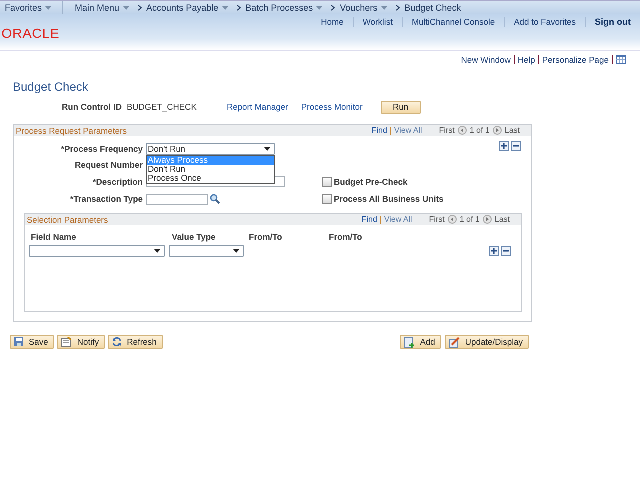 The width and height of the screenshot is (640, 480). Describe the element at coordinates (215, 199) in the screenshot. I see `search-icon` at that location.